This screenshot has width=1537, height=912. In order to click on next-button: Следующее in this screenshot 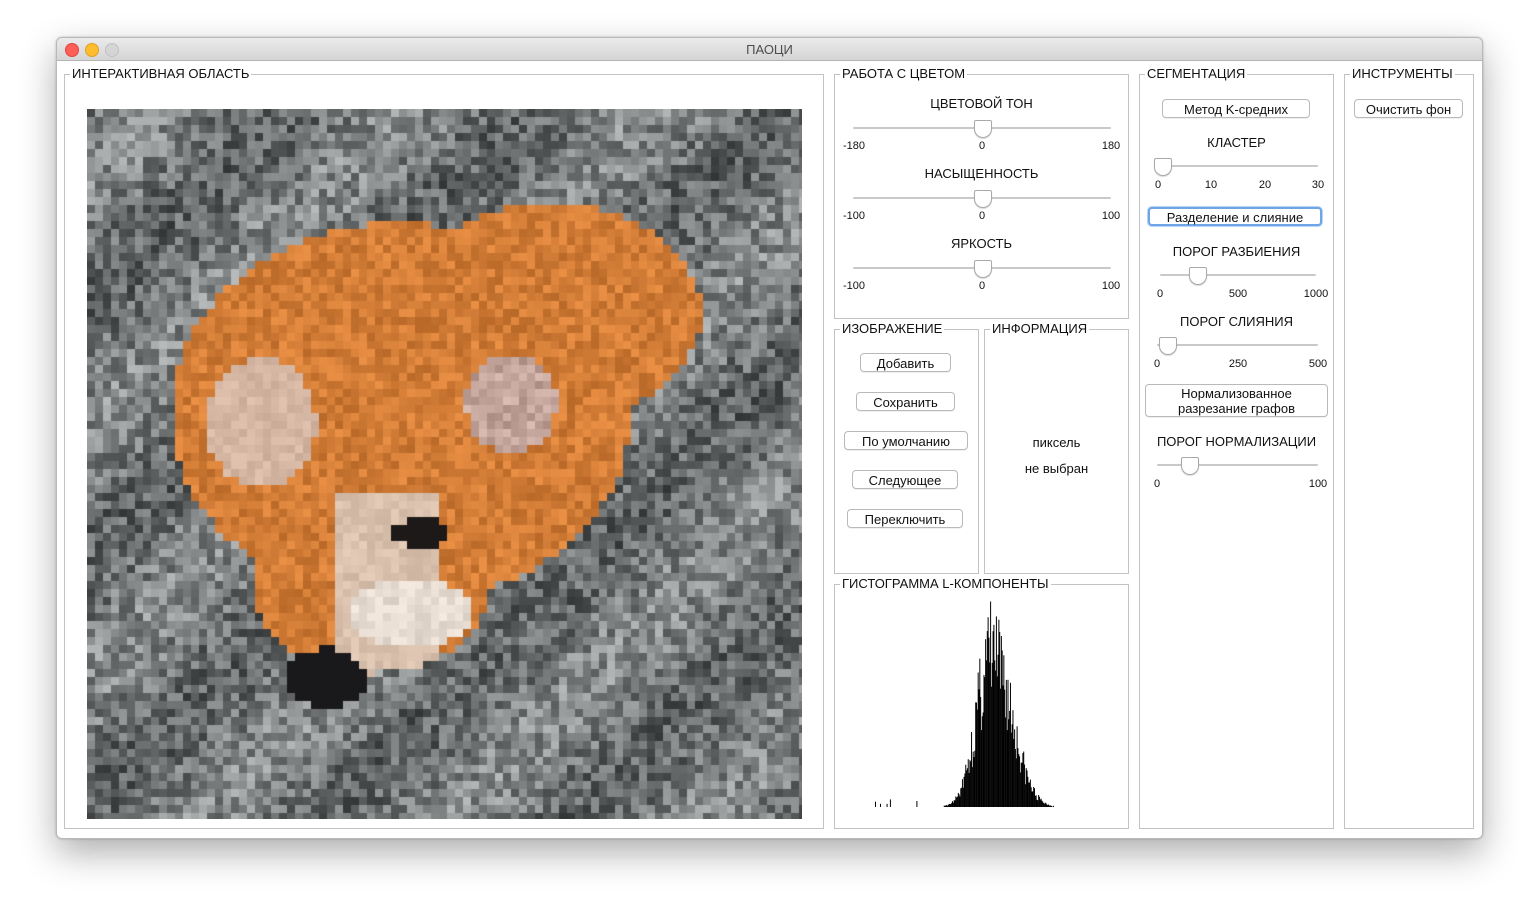, I will do `click(905, 479)`.